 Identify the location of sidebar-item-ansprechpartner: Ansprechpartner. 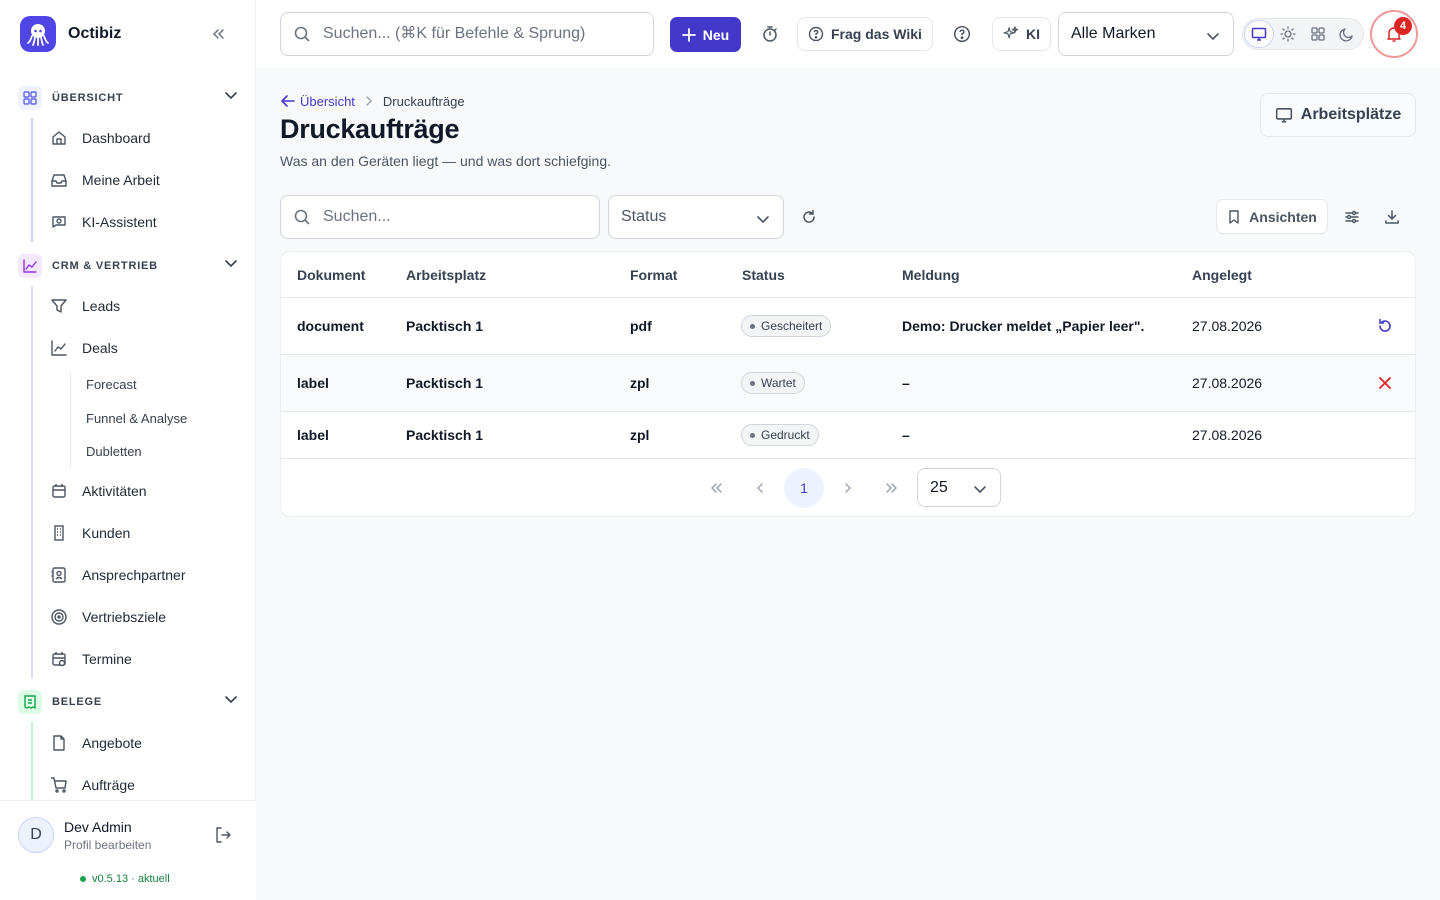
(145, 575).